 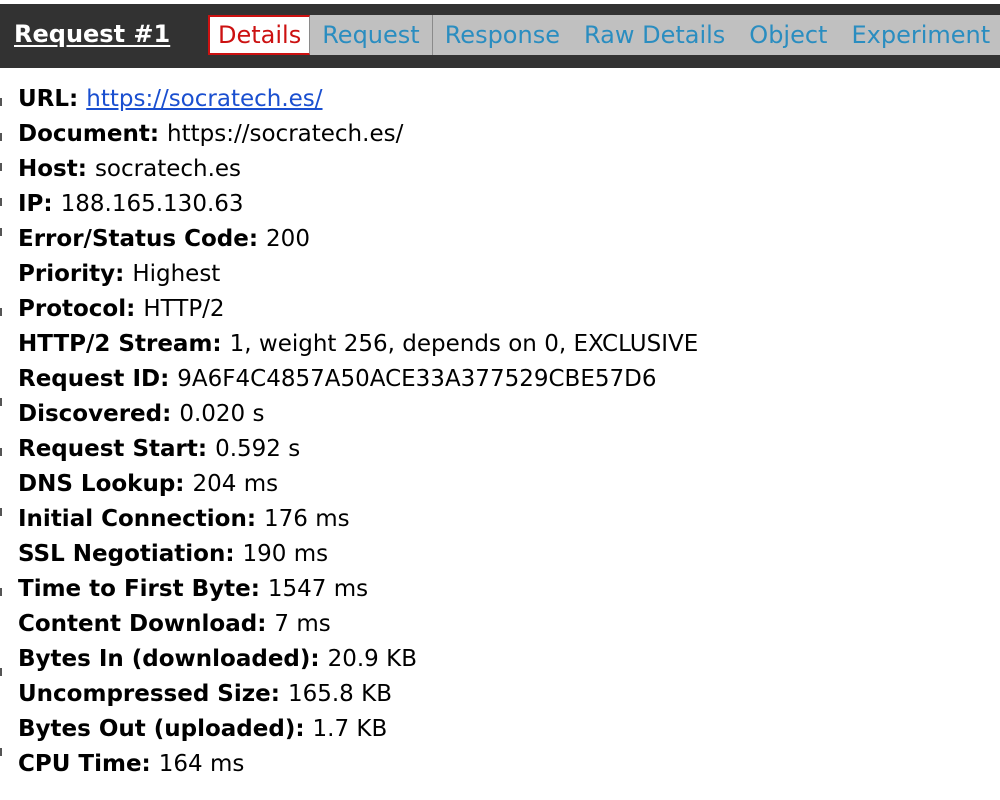 I want to click on detail-value: socratech.es, so click(x=168, y=169).